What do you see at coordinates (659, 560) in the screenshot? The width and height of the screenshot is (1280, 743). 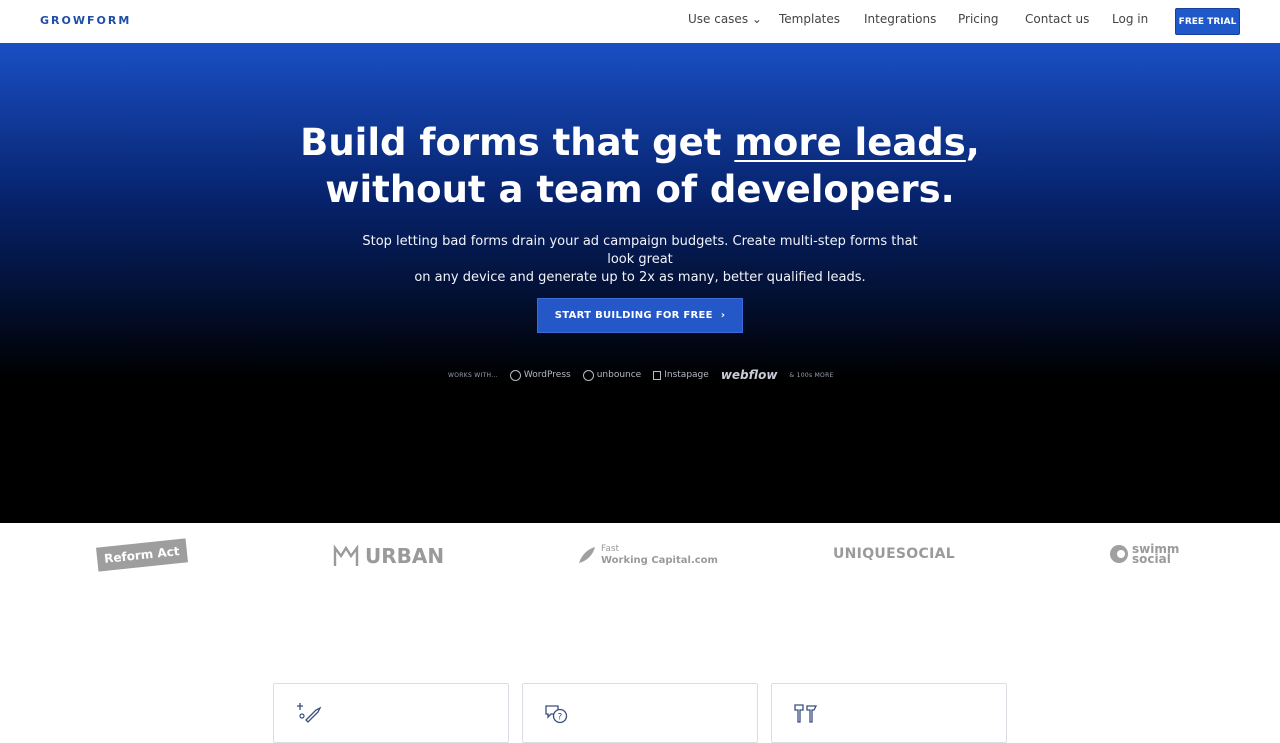 I see `working-capital-text: Working Capital.com` at bounding box center [659, 560].